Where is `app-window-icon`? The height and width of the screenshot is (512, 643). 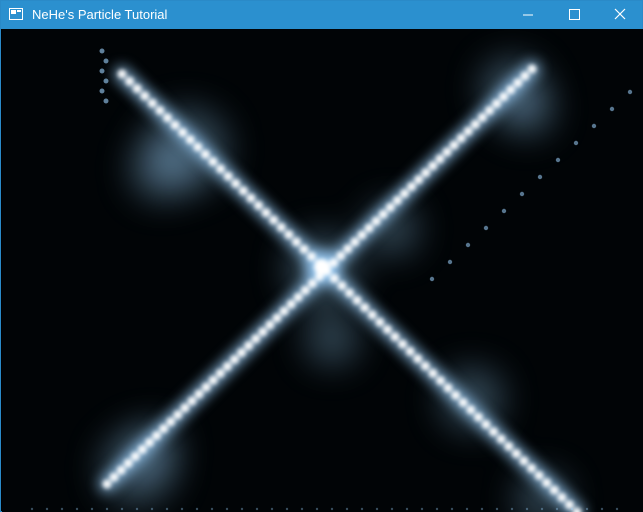 app-window-icon is located at coordinates (16, 14).